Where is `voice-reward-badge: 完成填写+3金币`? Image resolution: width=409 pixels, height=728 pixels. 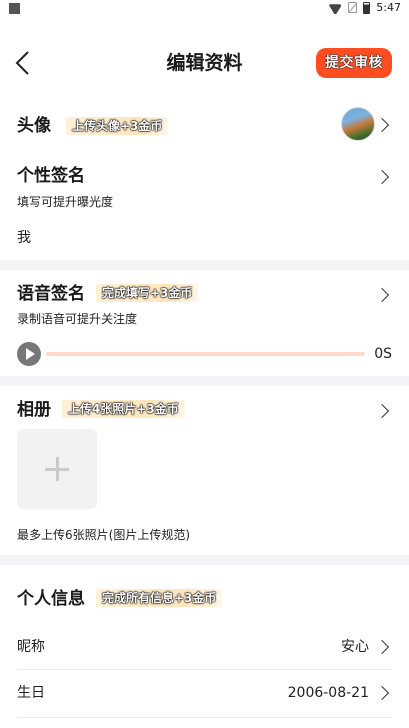
voice-reward-badge: 完成填写+3金币 is located at coordinates (147, 293).